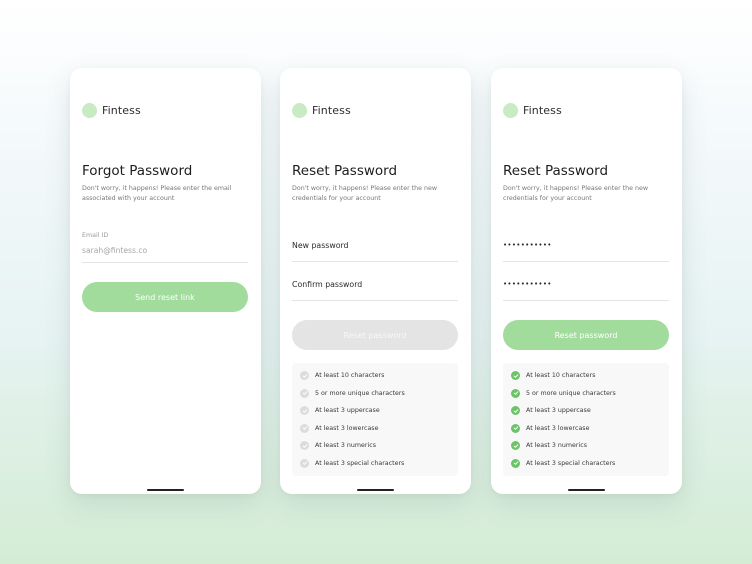 The image size is (752, 564). I want to click on page-title: Forgot Password, so click(137, 171).